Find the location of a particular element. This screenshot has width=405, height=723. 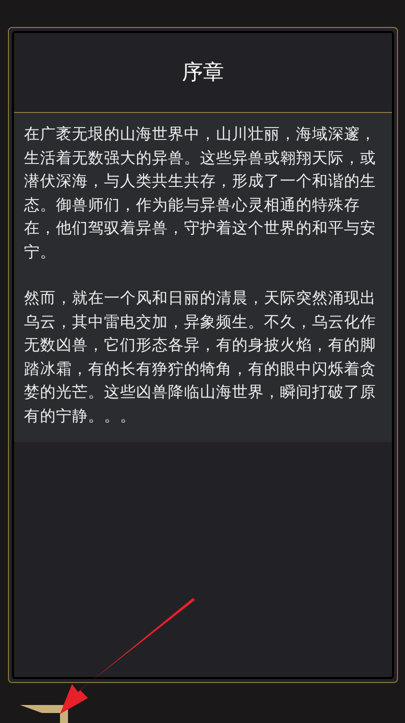

emblem-icon is located at coordinates (45, 714).